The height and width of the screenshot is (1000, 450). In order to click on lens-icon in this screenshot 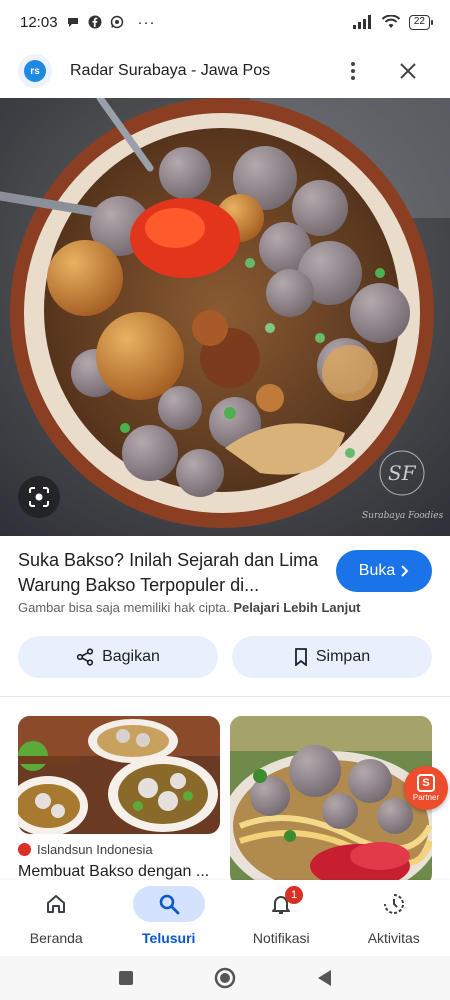, I will do `click(39, 497)`.